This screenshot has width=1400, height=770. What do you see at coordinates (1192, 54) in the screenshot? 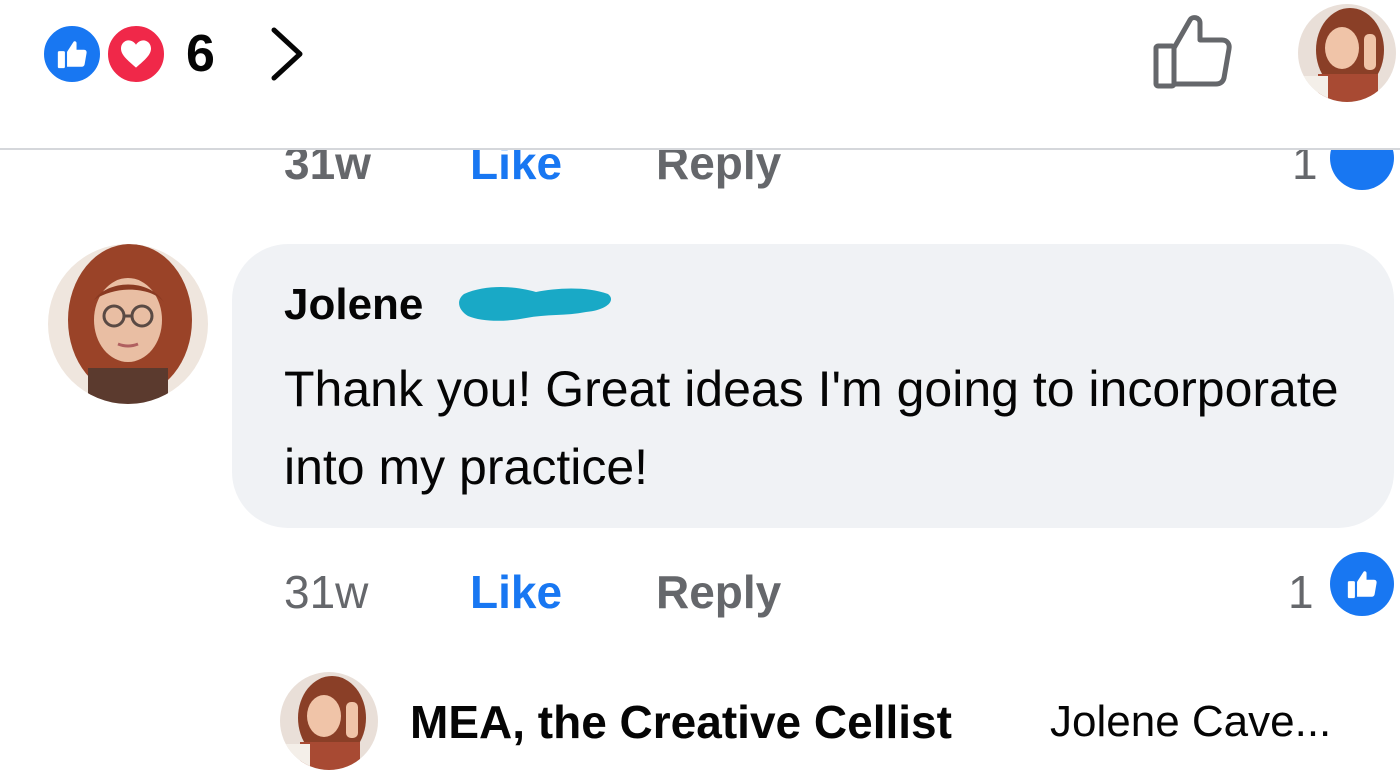
I see `thumbs-up-outline-icon` at bounding box center [1192, 54].